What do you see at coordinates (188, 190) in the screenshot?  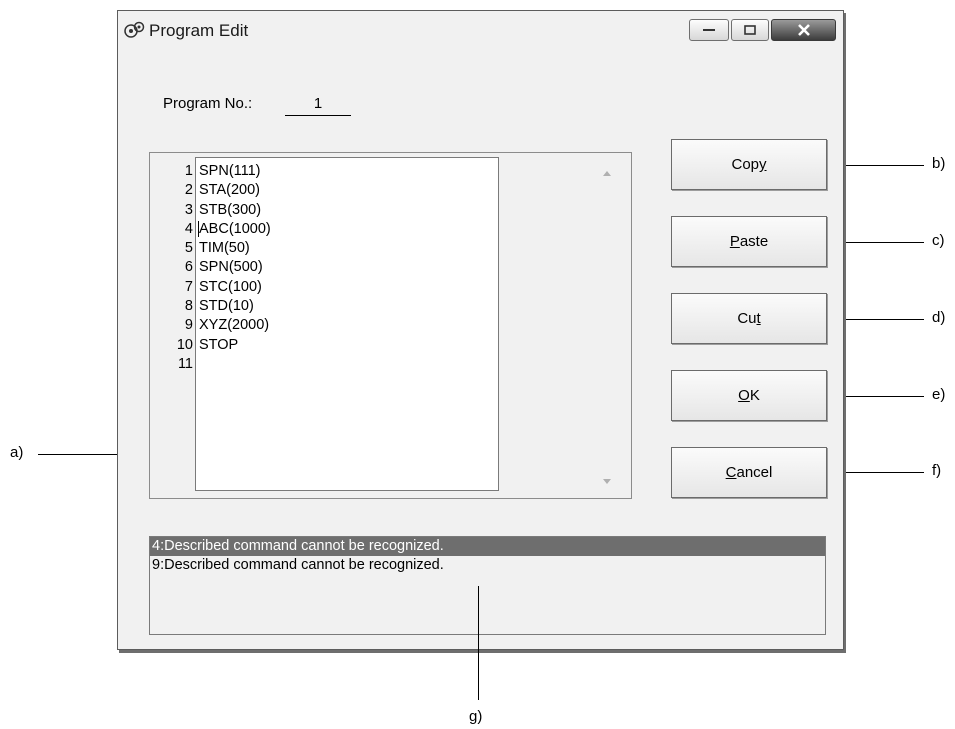 I see `line-number: 2` at bounding box center [188, 190].